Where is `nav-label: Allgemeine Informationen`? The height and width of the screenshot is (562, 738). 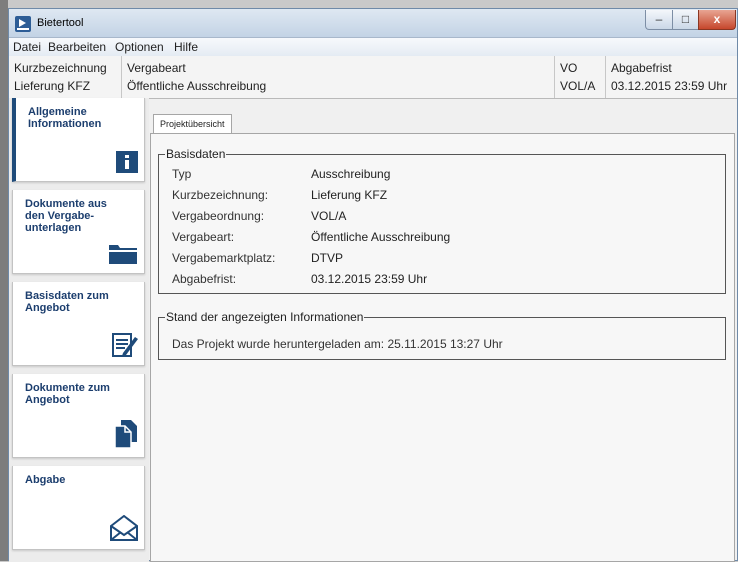
nav-label: Allgemeine Informationen is located at coordinates (65, 118).